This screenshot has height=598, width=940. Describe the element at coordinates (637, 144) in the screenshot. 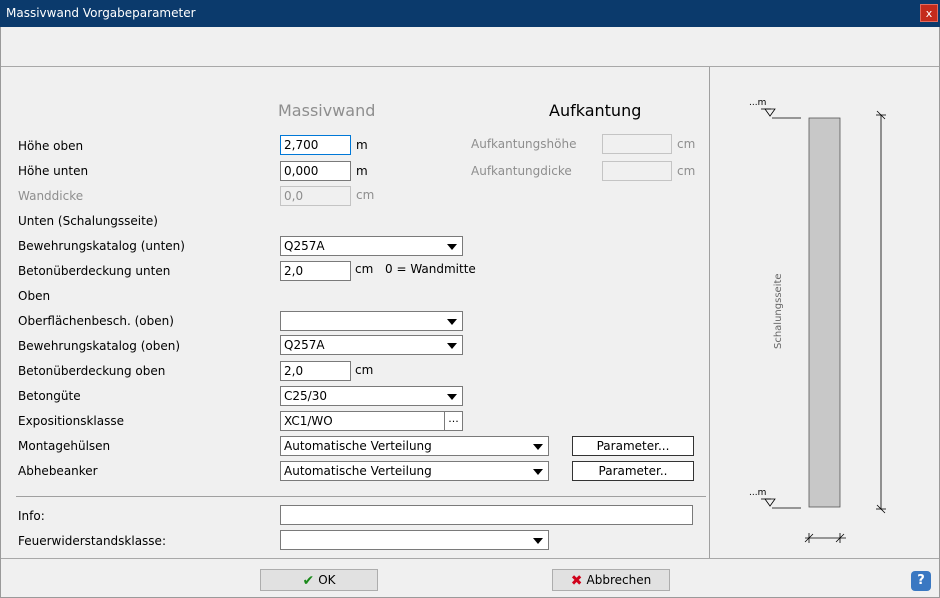

I see `aufkantungshoehe-input` at that location.